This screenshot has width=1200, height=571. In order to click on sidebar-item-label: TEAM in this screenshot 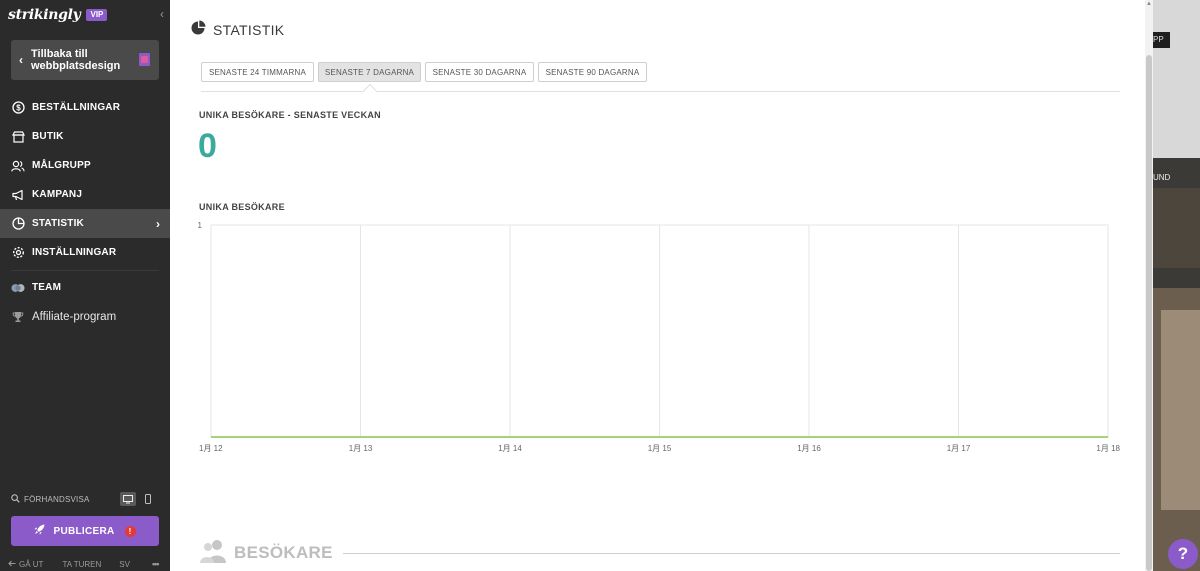, I will do `click(47, 287)`.